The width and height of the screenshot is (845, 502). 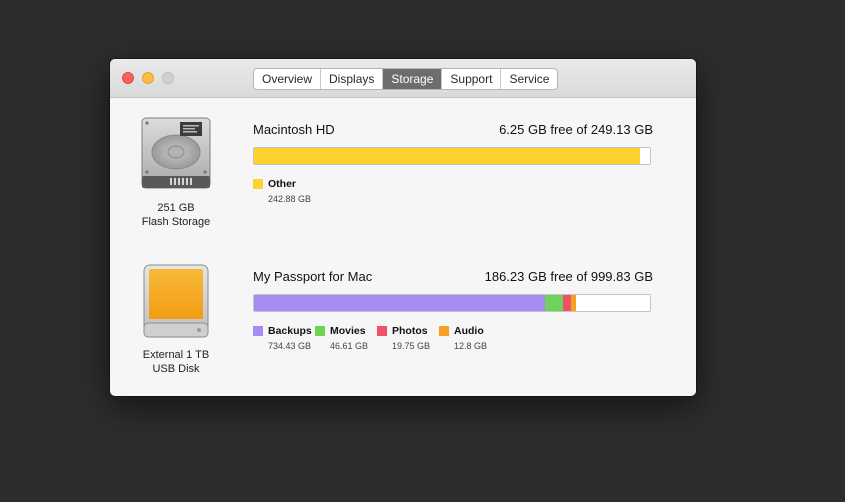 What do you see at coordinates (288, 79) in the screenshot?
I see `tab-overview: Overview` at bounding box center [288, 79].